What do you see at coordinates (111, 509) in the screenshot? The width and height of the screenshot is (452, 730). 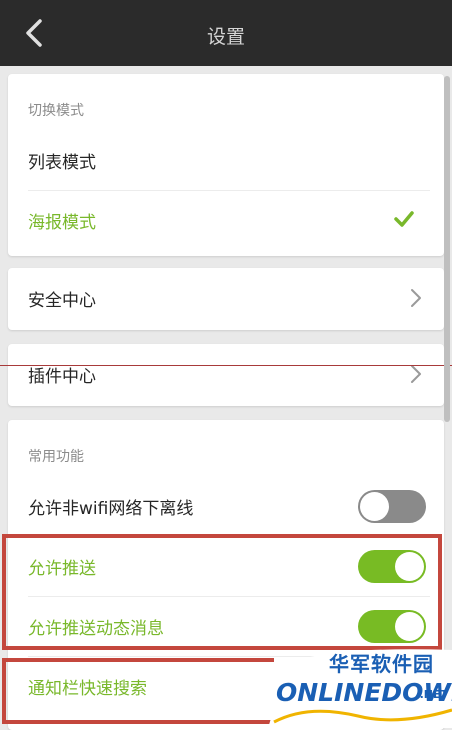 I see `offline-wifi-label: 允许非wifi网络下离线` at bounding box center [111, 509].